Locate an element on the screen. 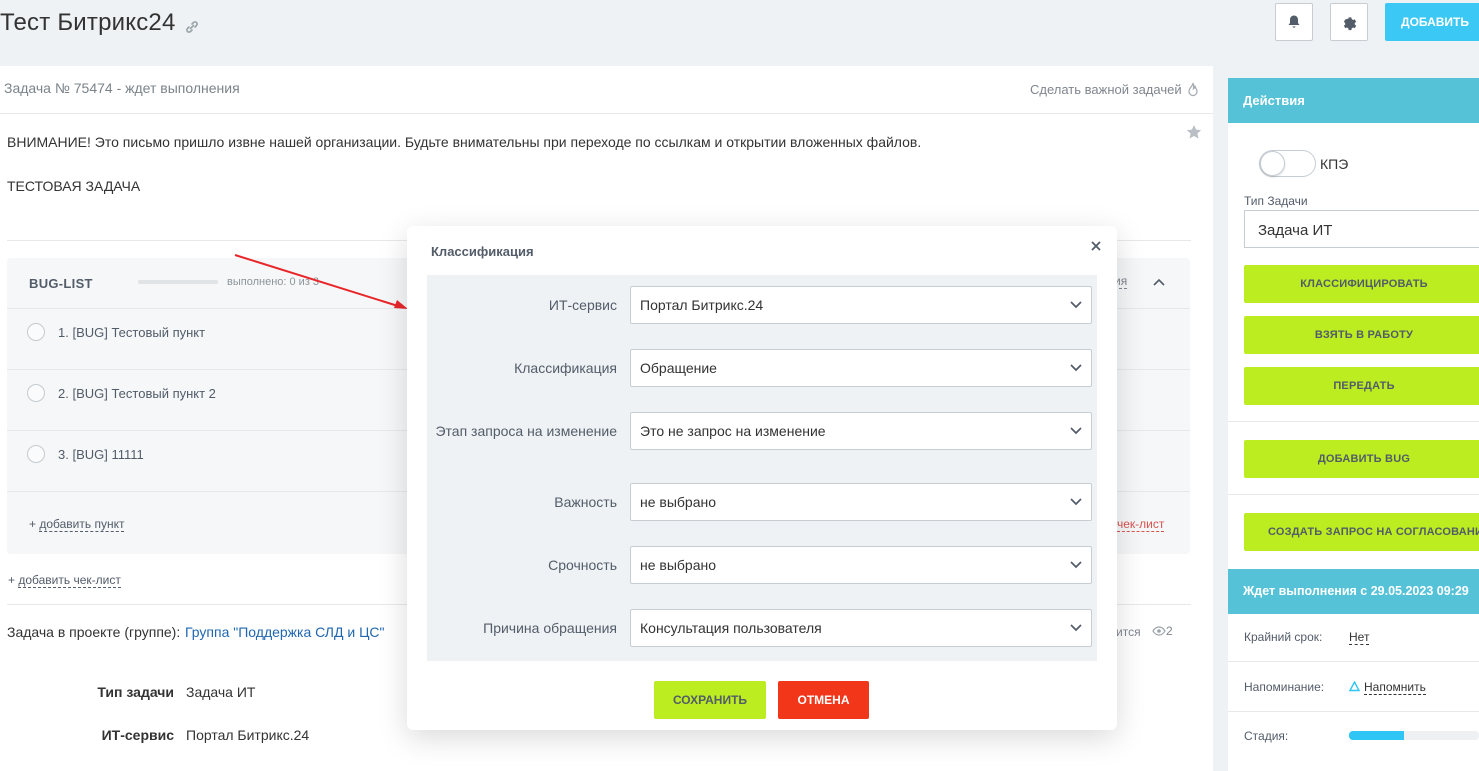 This screenshot has height=771, width=1479. prop-label-task-type: Тип задачи is located at coordinates (135, 692).